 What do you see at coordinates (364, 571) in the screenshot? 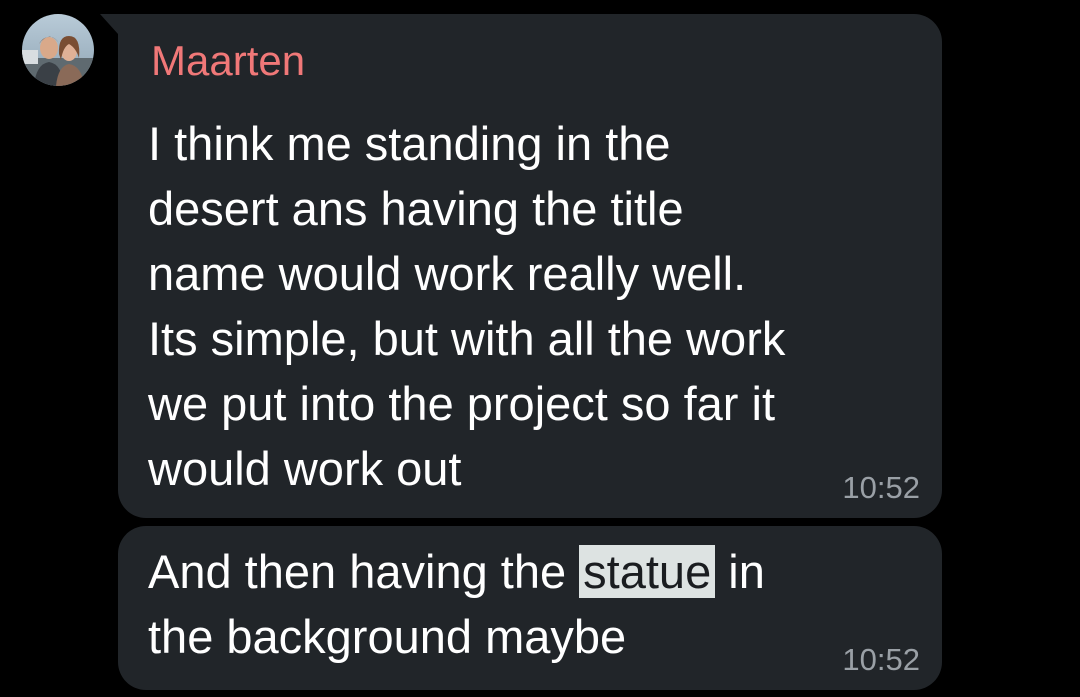
I see `message-text-segment: And then having the` at bounding box center [364, 571].